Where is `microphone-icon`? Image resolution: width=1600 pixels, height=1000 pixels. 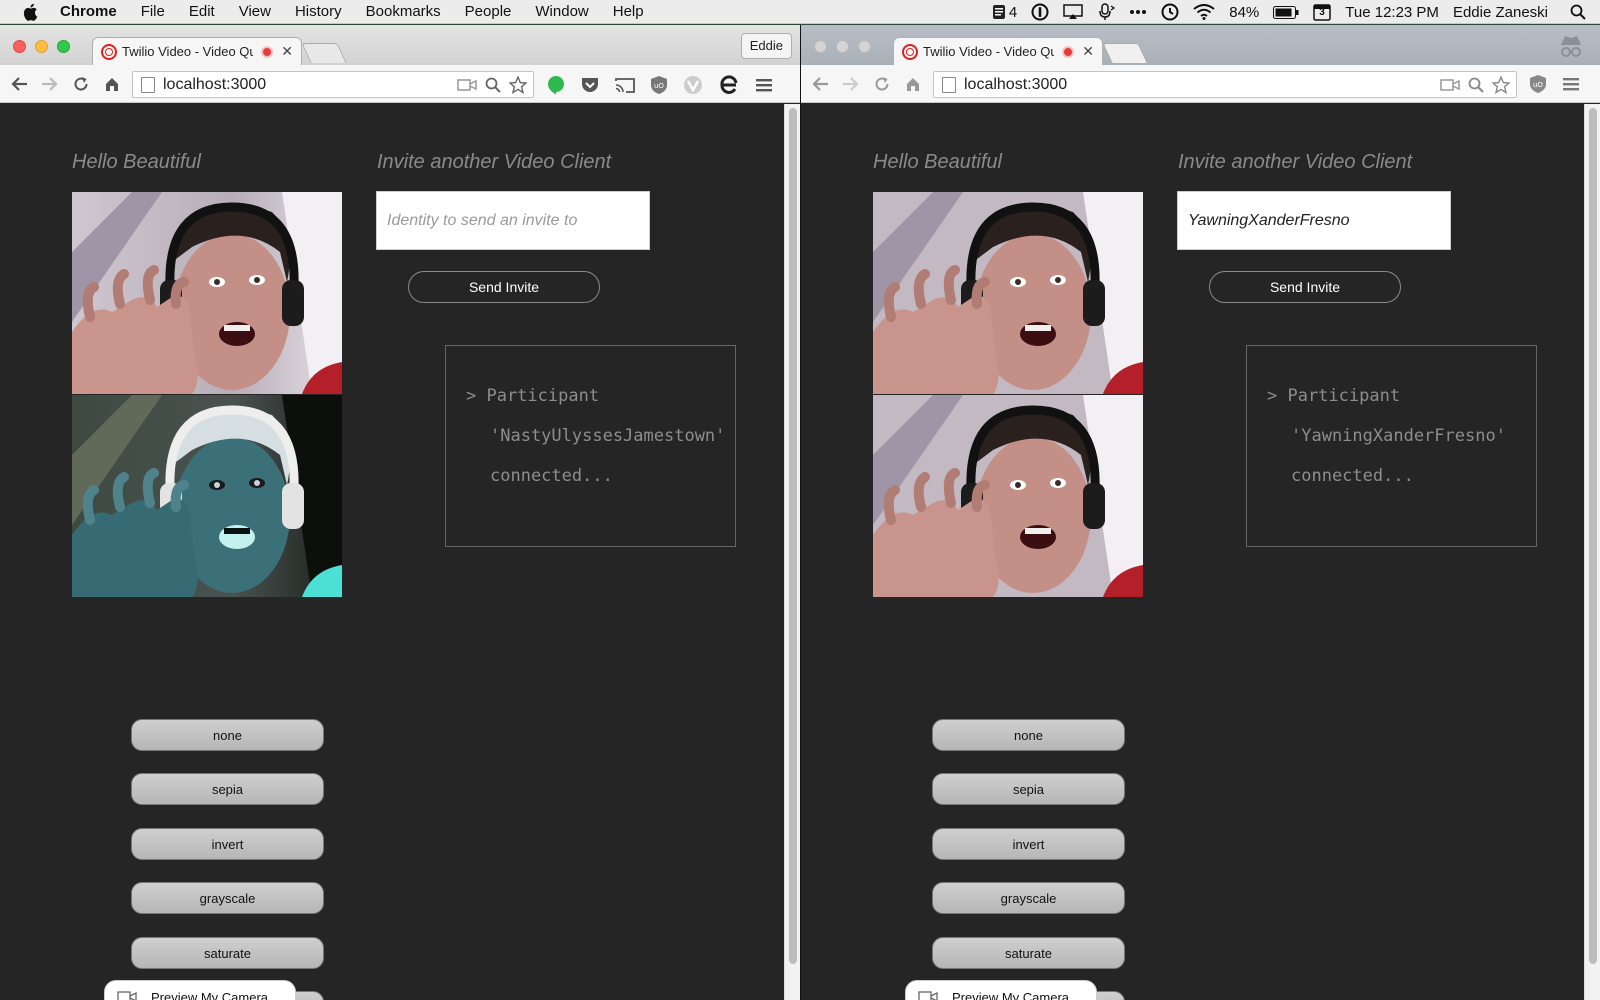 microphone-icon is located at coordinates (1106, 12).